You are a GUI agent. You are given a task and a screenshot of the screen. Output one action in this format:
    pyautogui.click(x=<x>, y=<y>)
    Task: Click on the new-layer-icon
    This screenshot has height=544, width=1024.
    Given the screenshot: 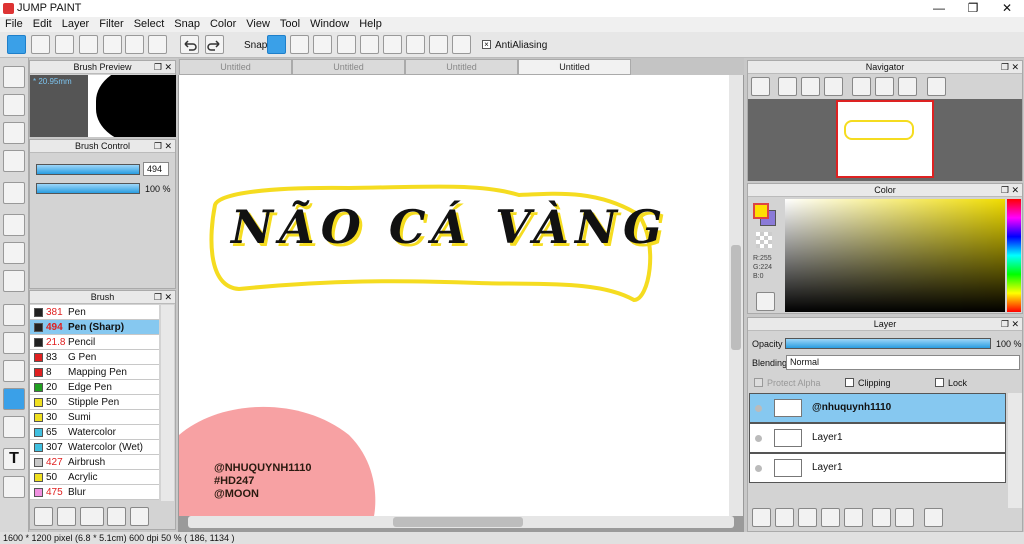 What is the action you would take?
    pyautogui.click(x=761, y=517)
    